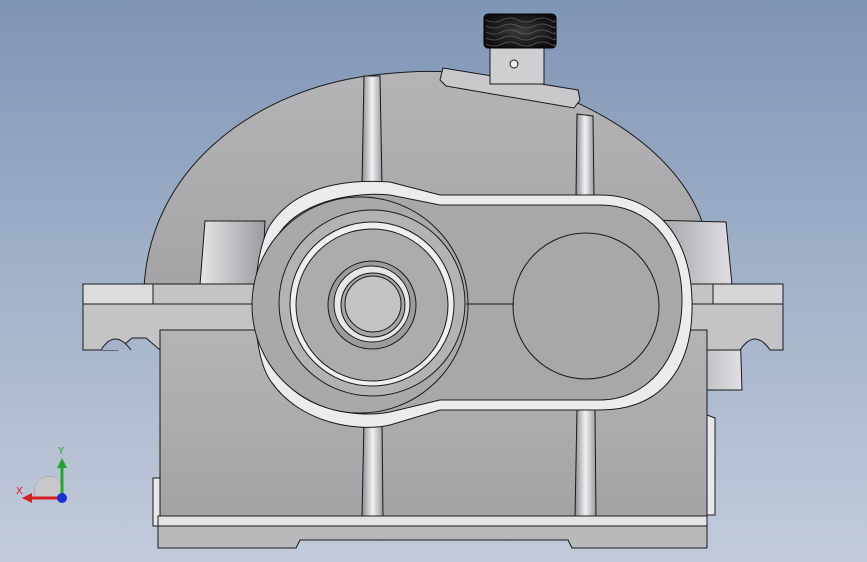 The width and height of the screenshot is (867, 562). What do you see at coordinates (62, 463) in the screenshot?
I see `y-arrow-icon` at bounding box center [62, 463].